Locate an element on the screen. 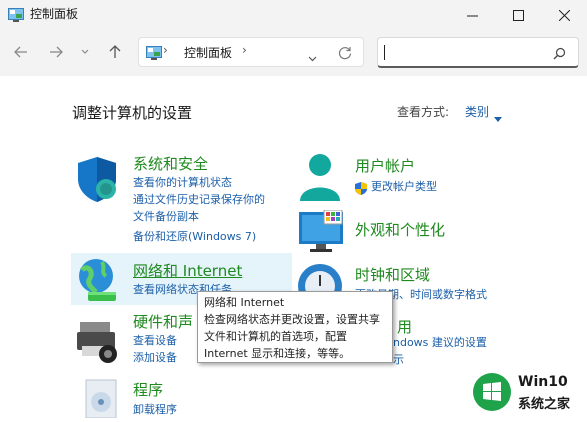 Image resolution: width=587 pixels, height=422 pixels. hardware-link-0: 查看设备 is located at coordinates (155, 341).